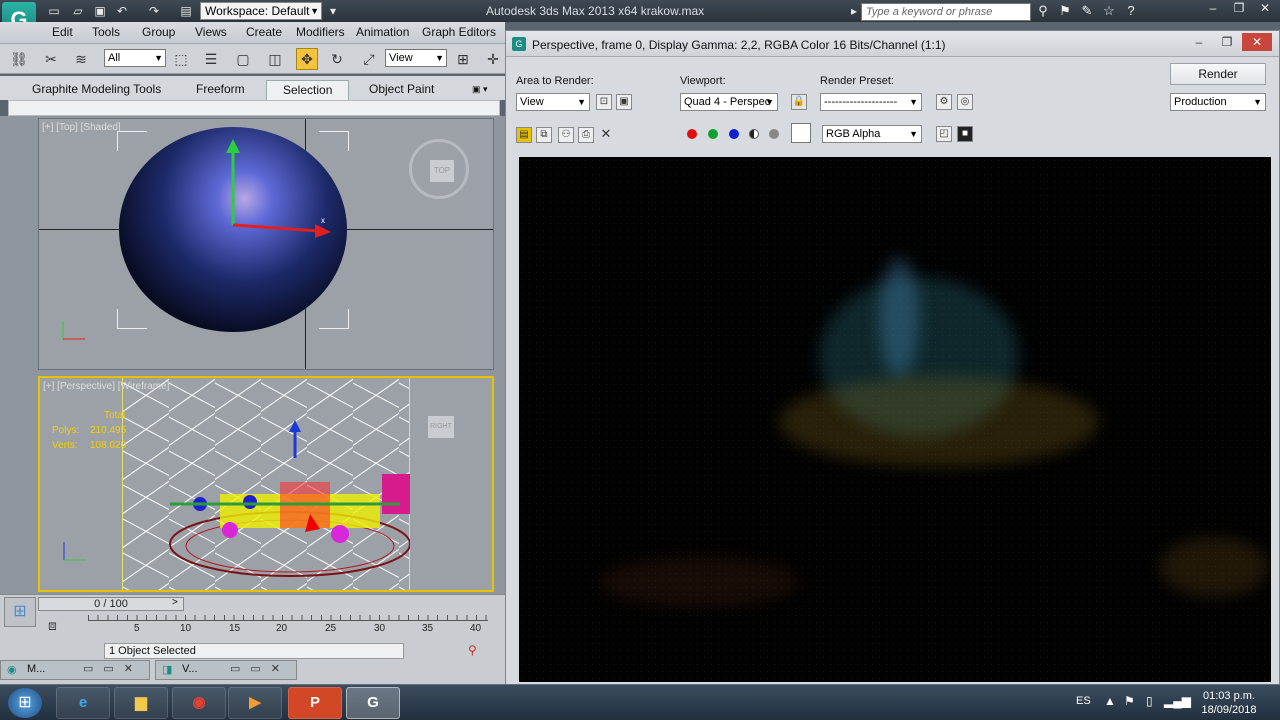 The image size is (1280, 720). Describe the element at coordinates (315, 703) in the screenshot. I see `powerpoint-icon: P` at that location.